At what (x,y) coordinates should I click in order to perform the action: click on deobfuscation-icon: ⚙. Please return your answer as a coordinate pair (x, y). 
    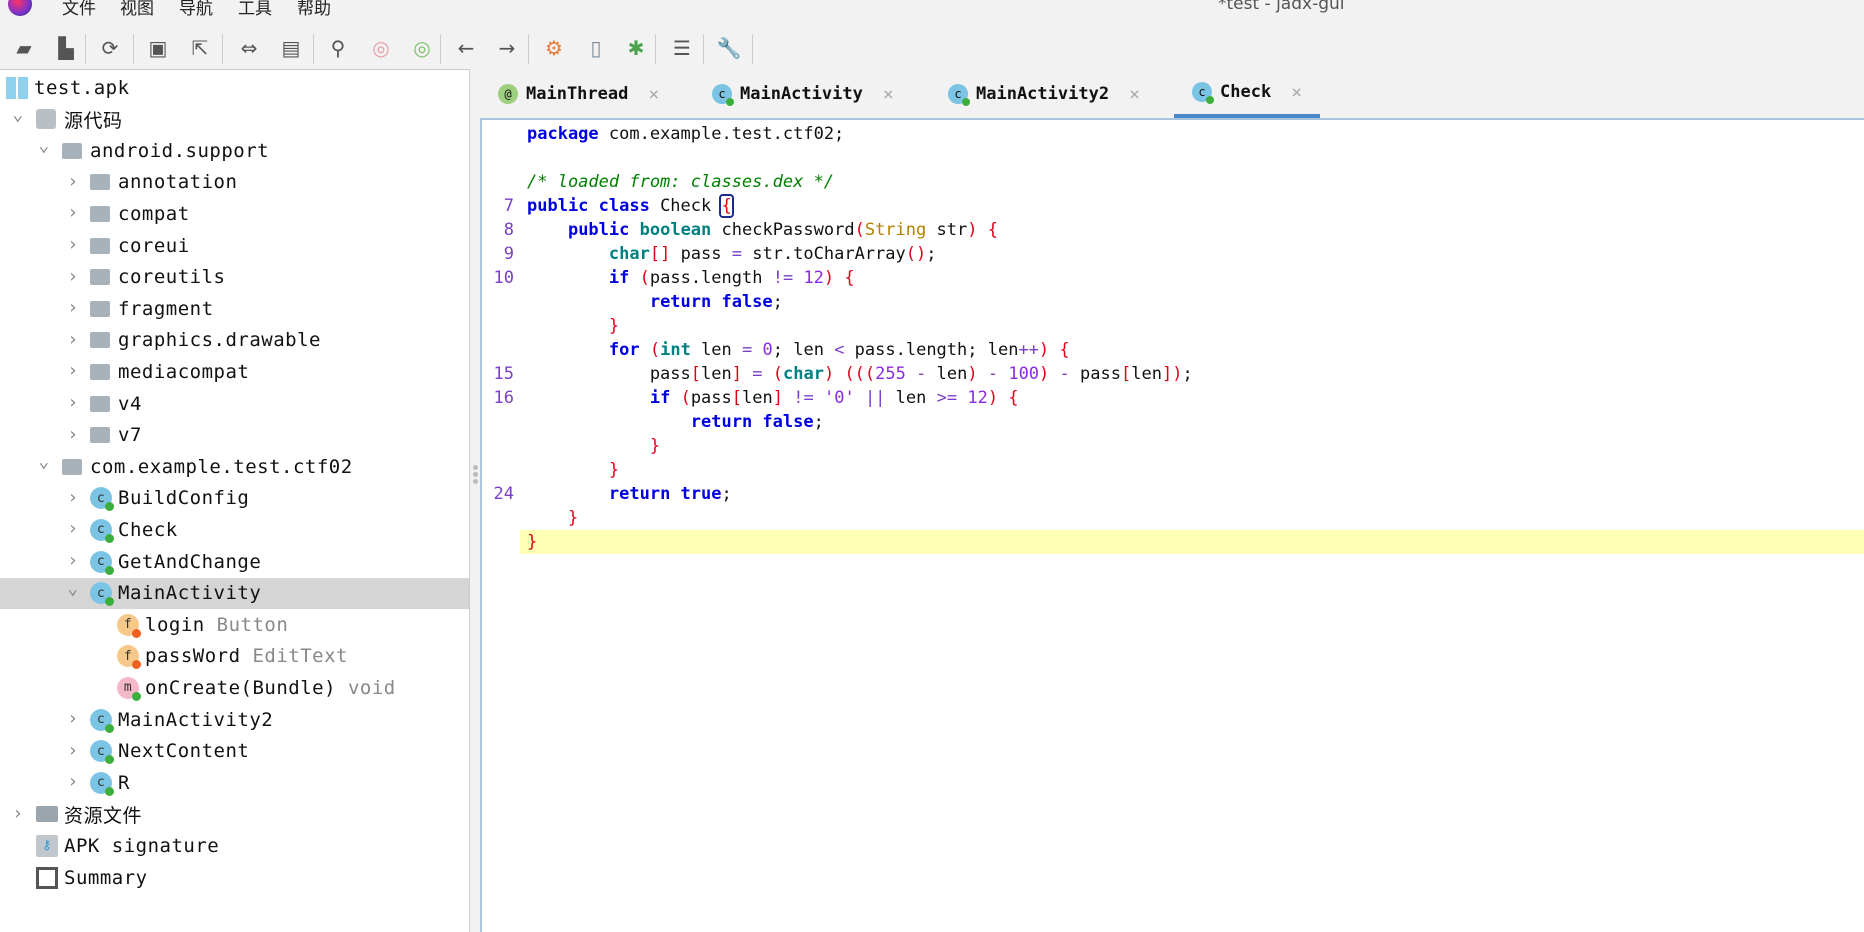
    Looking at the image, I should click on (554, 48).